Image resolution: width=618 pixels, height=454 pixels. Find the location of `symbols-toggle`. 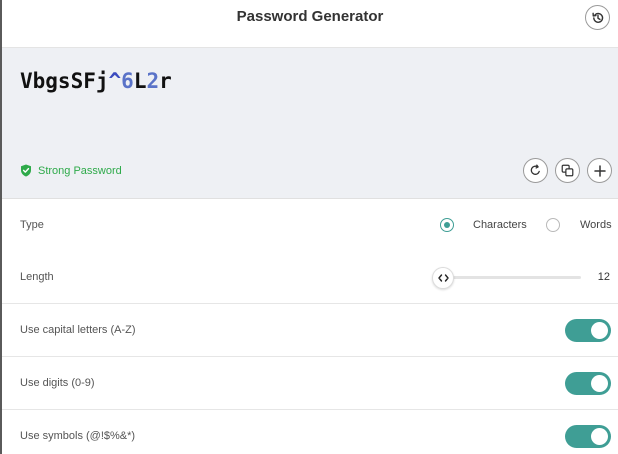

symbols-toggle is located at coordinates (588, 436).